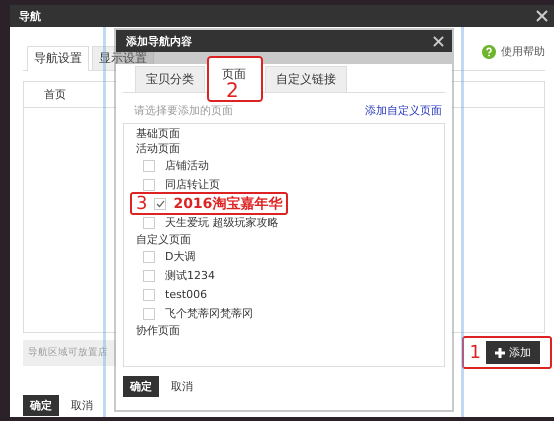 The width and height of the screenshot is (554, 421). Describe the element at coordinates (221, 222) in the screenshot. I see `item-label: 天生爱玩 超级玩家攻略` at that location.